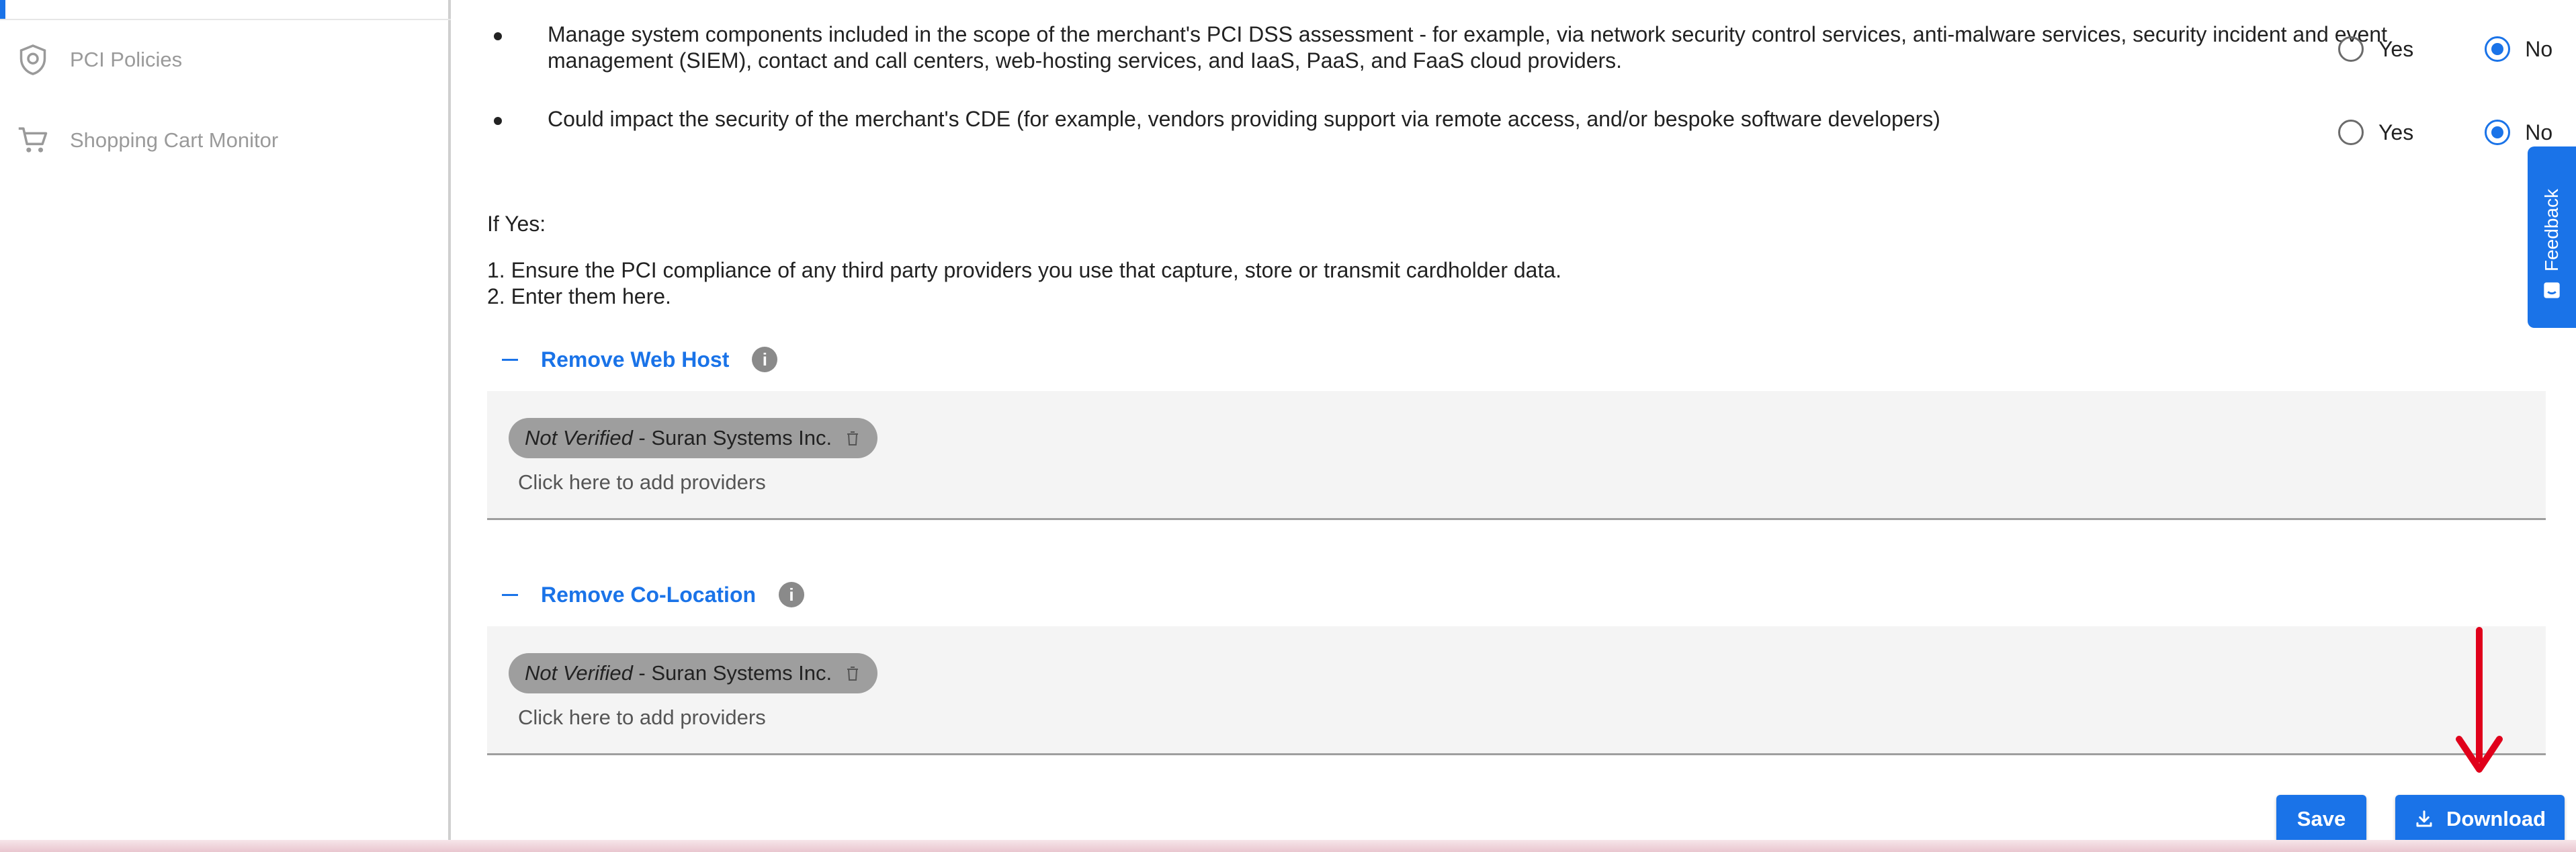 This screenshot has width=2576, height=852. I want to click on sidebar-item-shopping-cart-monitor: Shopping Cart Monitor, so click(147, 140).